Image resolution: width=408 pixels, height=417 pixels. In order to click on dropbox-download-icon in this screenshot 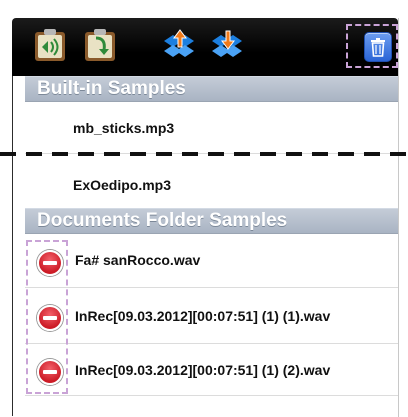, I will do `click(227, 43)`.